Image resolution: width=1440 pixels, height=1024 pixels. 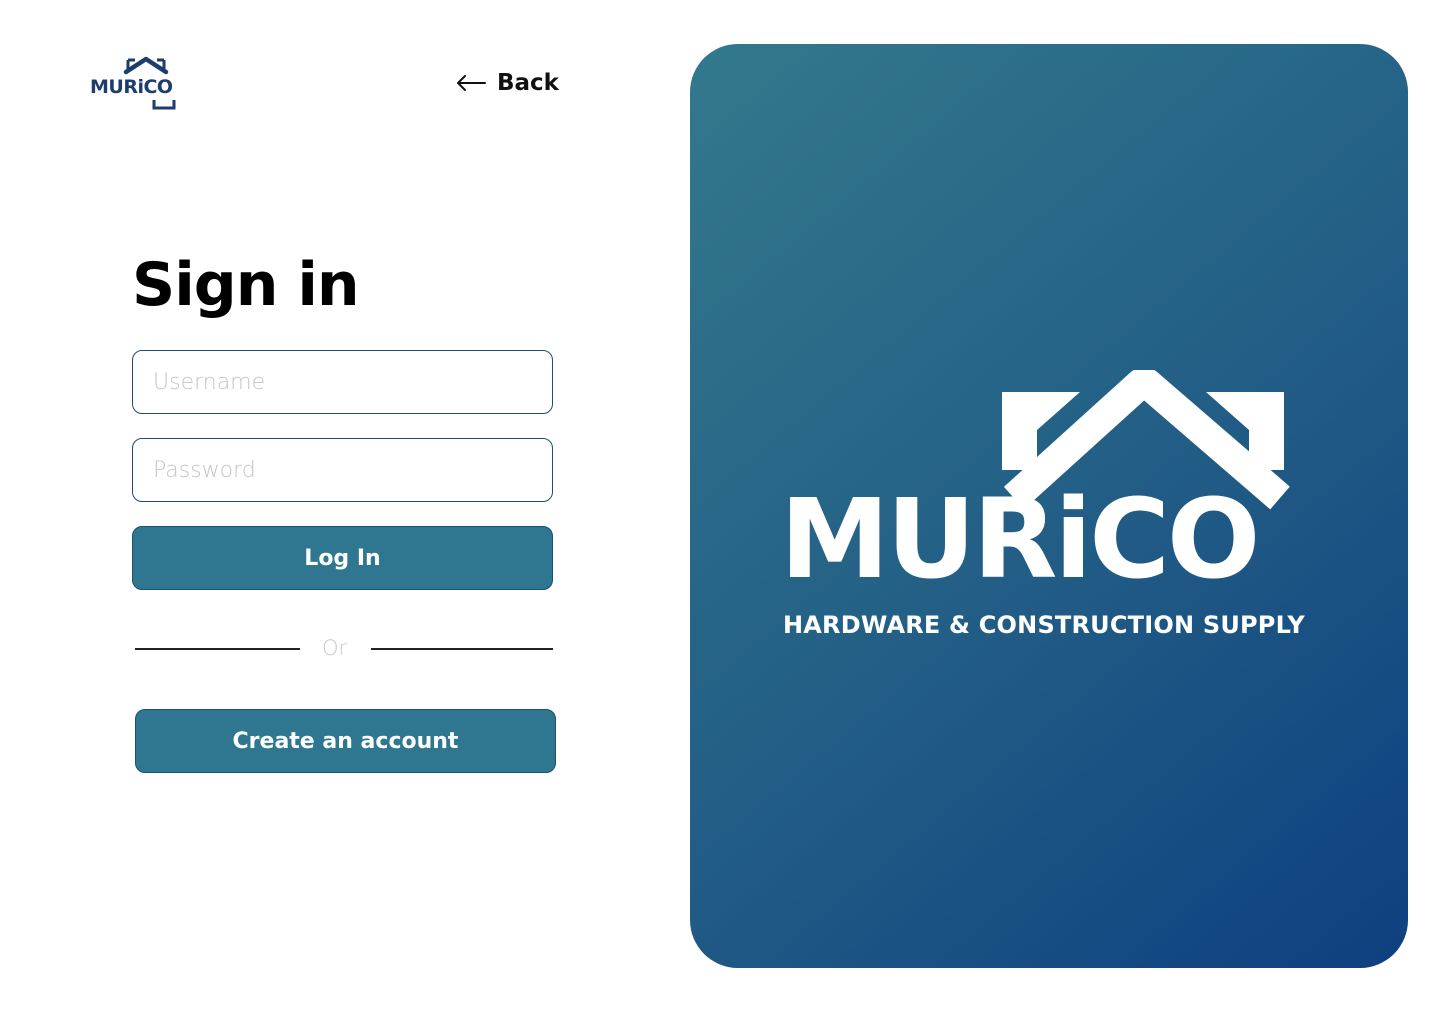 I want to click on create-account-button: Create an account, so click(x=345, y=741).